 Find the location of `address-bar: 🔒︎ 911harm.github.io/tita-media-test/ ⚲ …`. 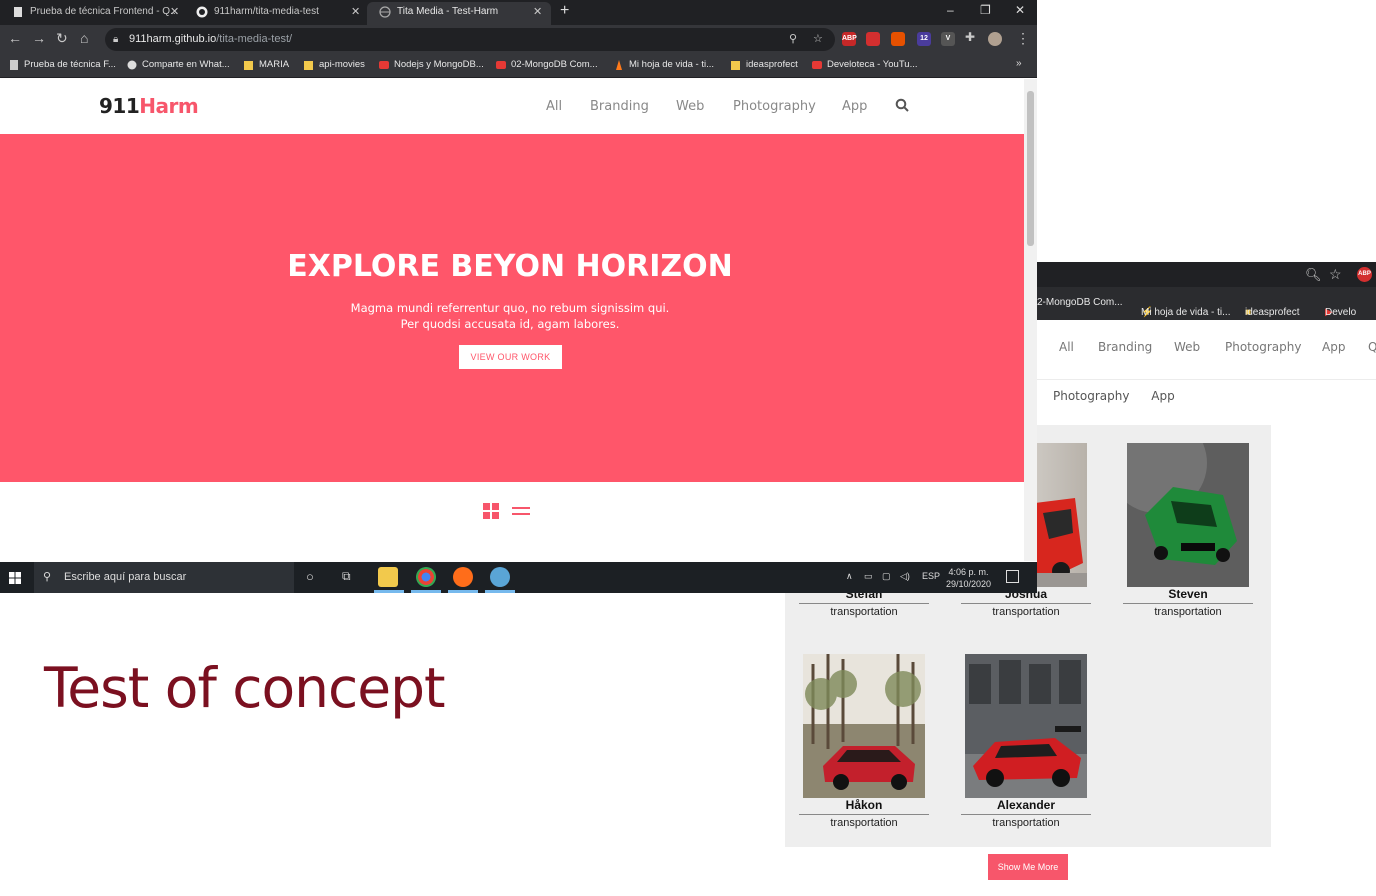

address-bar: 🔒︎ 911harm.github.io/tita-media-test/ ⚲ … is located at coordinates (470, 39).